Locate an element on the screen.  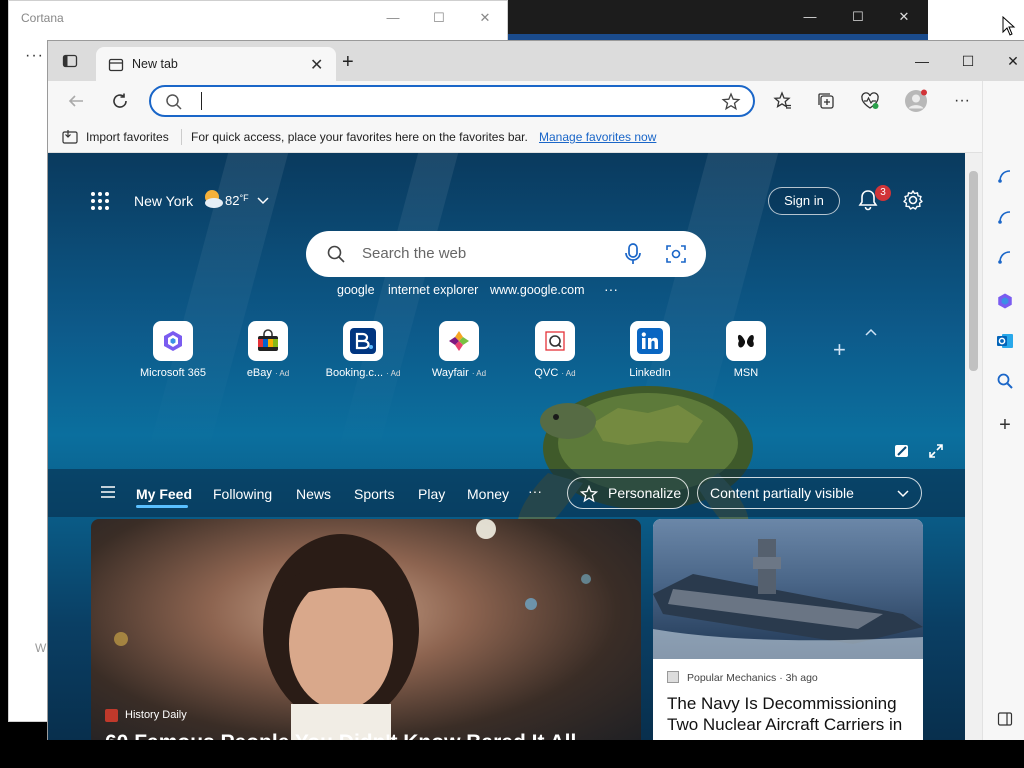
back-icon is located at coordinates (76, 101).